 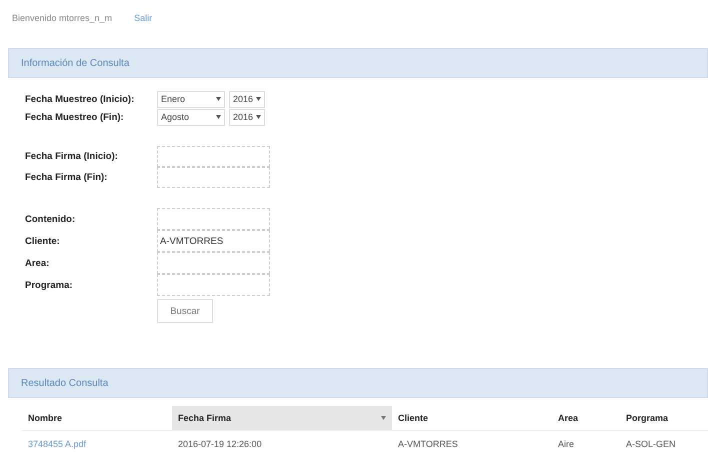 I want to click on month-select: Enero, so click(x=191, y=99).